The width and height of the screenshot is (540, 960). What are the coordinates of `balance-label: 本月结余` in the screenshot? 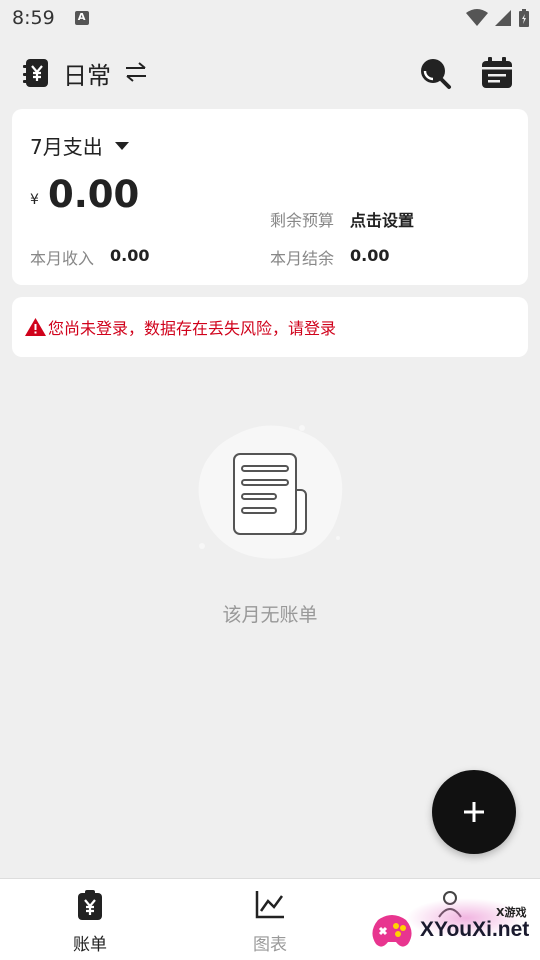 It's located at (302, 258).